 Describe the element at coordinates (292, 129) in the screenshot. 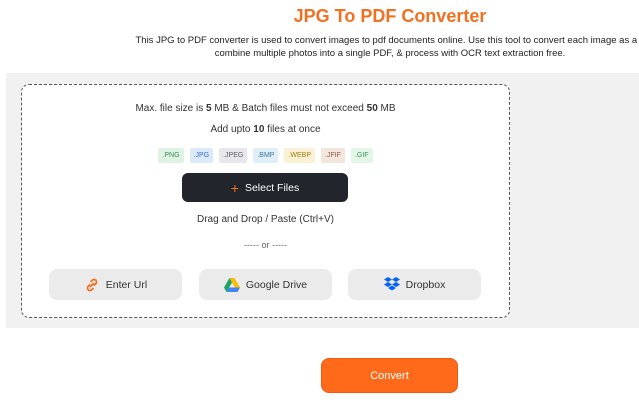

I see `count-suffix: files at once` at that location.